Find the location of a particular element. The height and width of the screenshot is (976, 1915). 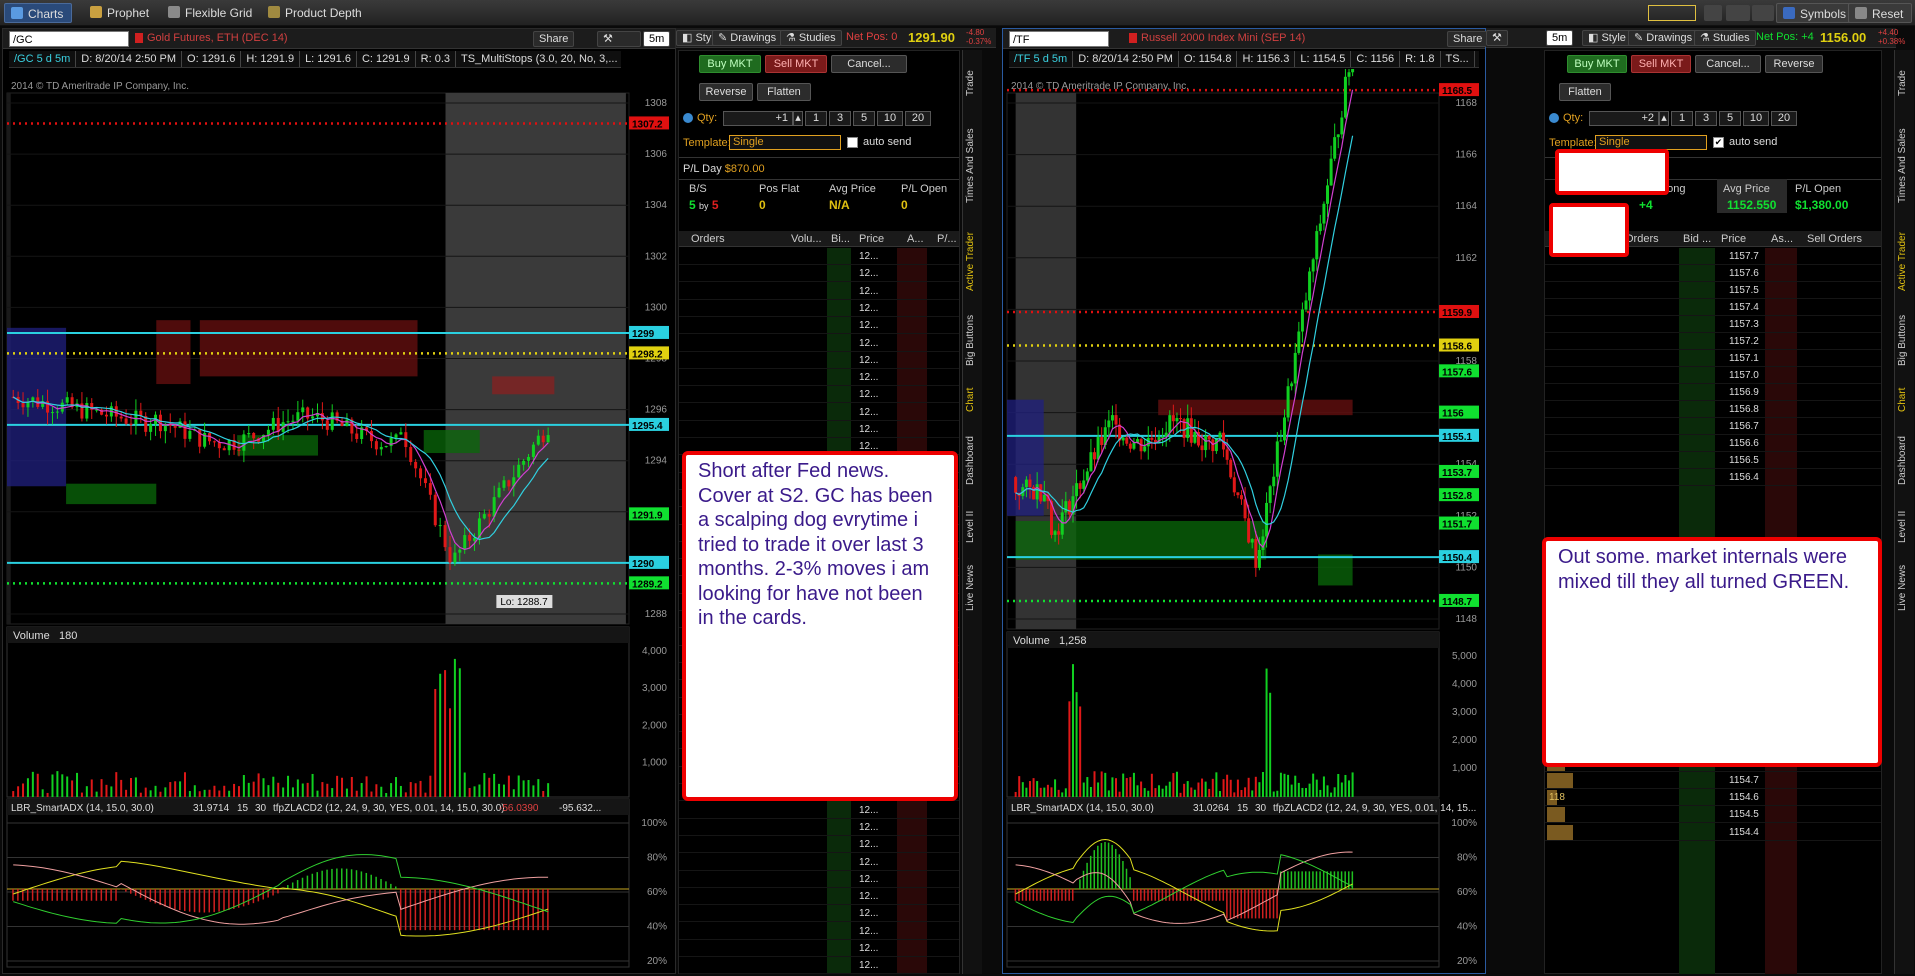

ladder-row: 1157.1 is located at coordinates (1713, 358).